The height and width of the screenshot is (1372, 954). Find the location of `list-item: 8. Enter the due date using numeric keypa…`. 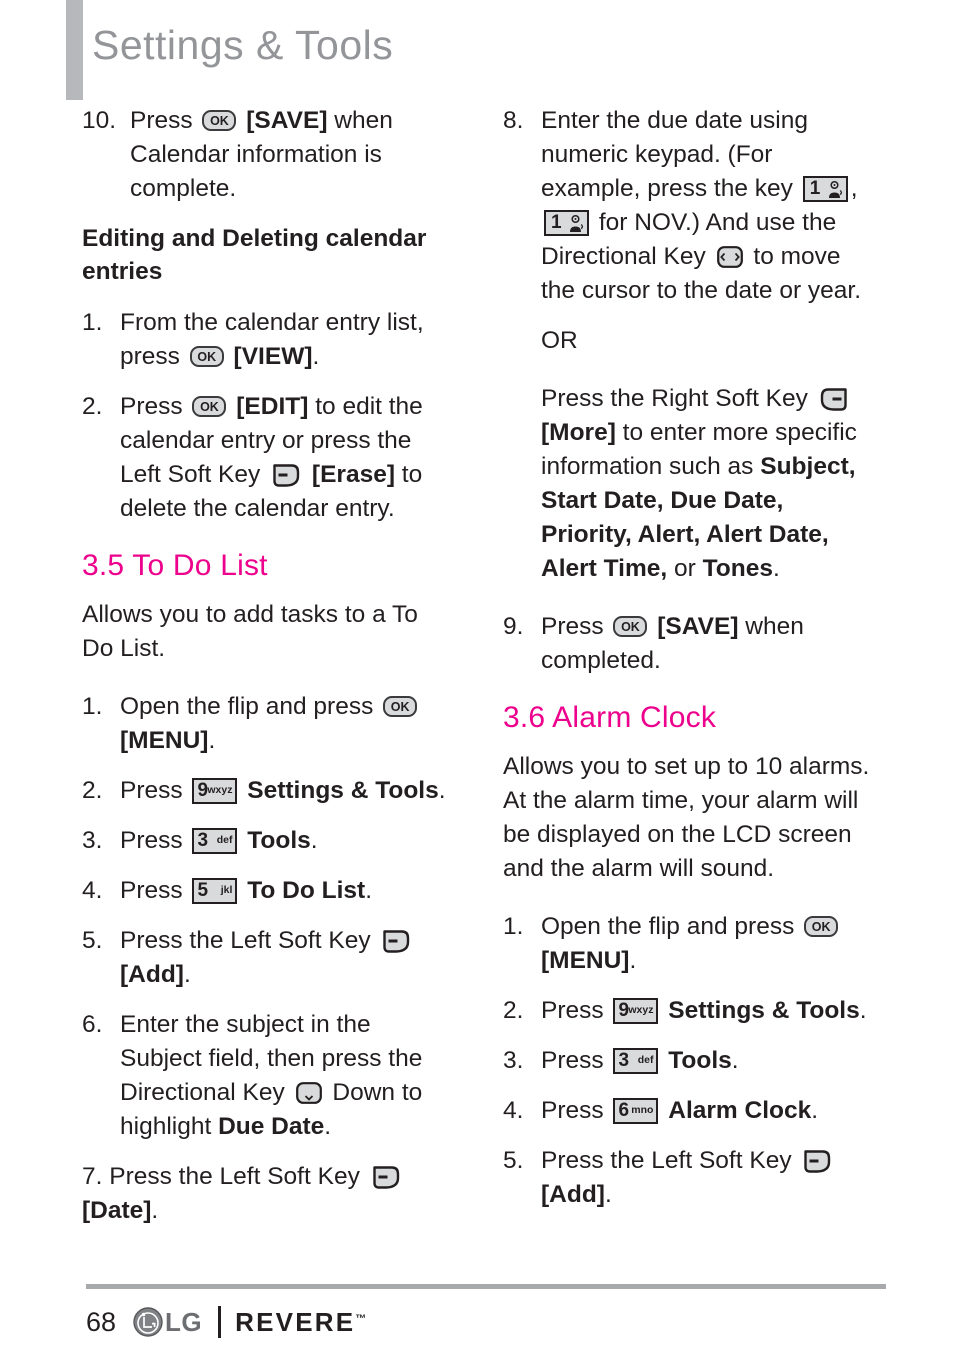

list-item: 8. Enter the due date using numeric keypa… is located at coordinates (689, 206).